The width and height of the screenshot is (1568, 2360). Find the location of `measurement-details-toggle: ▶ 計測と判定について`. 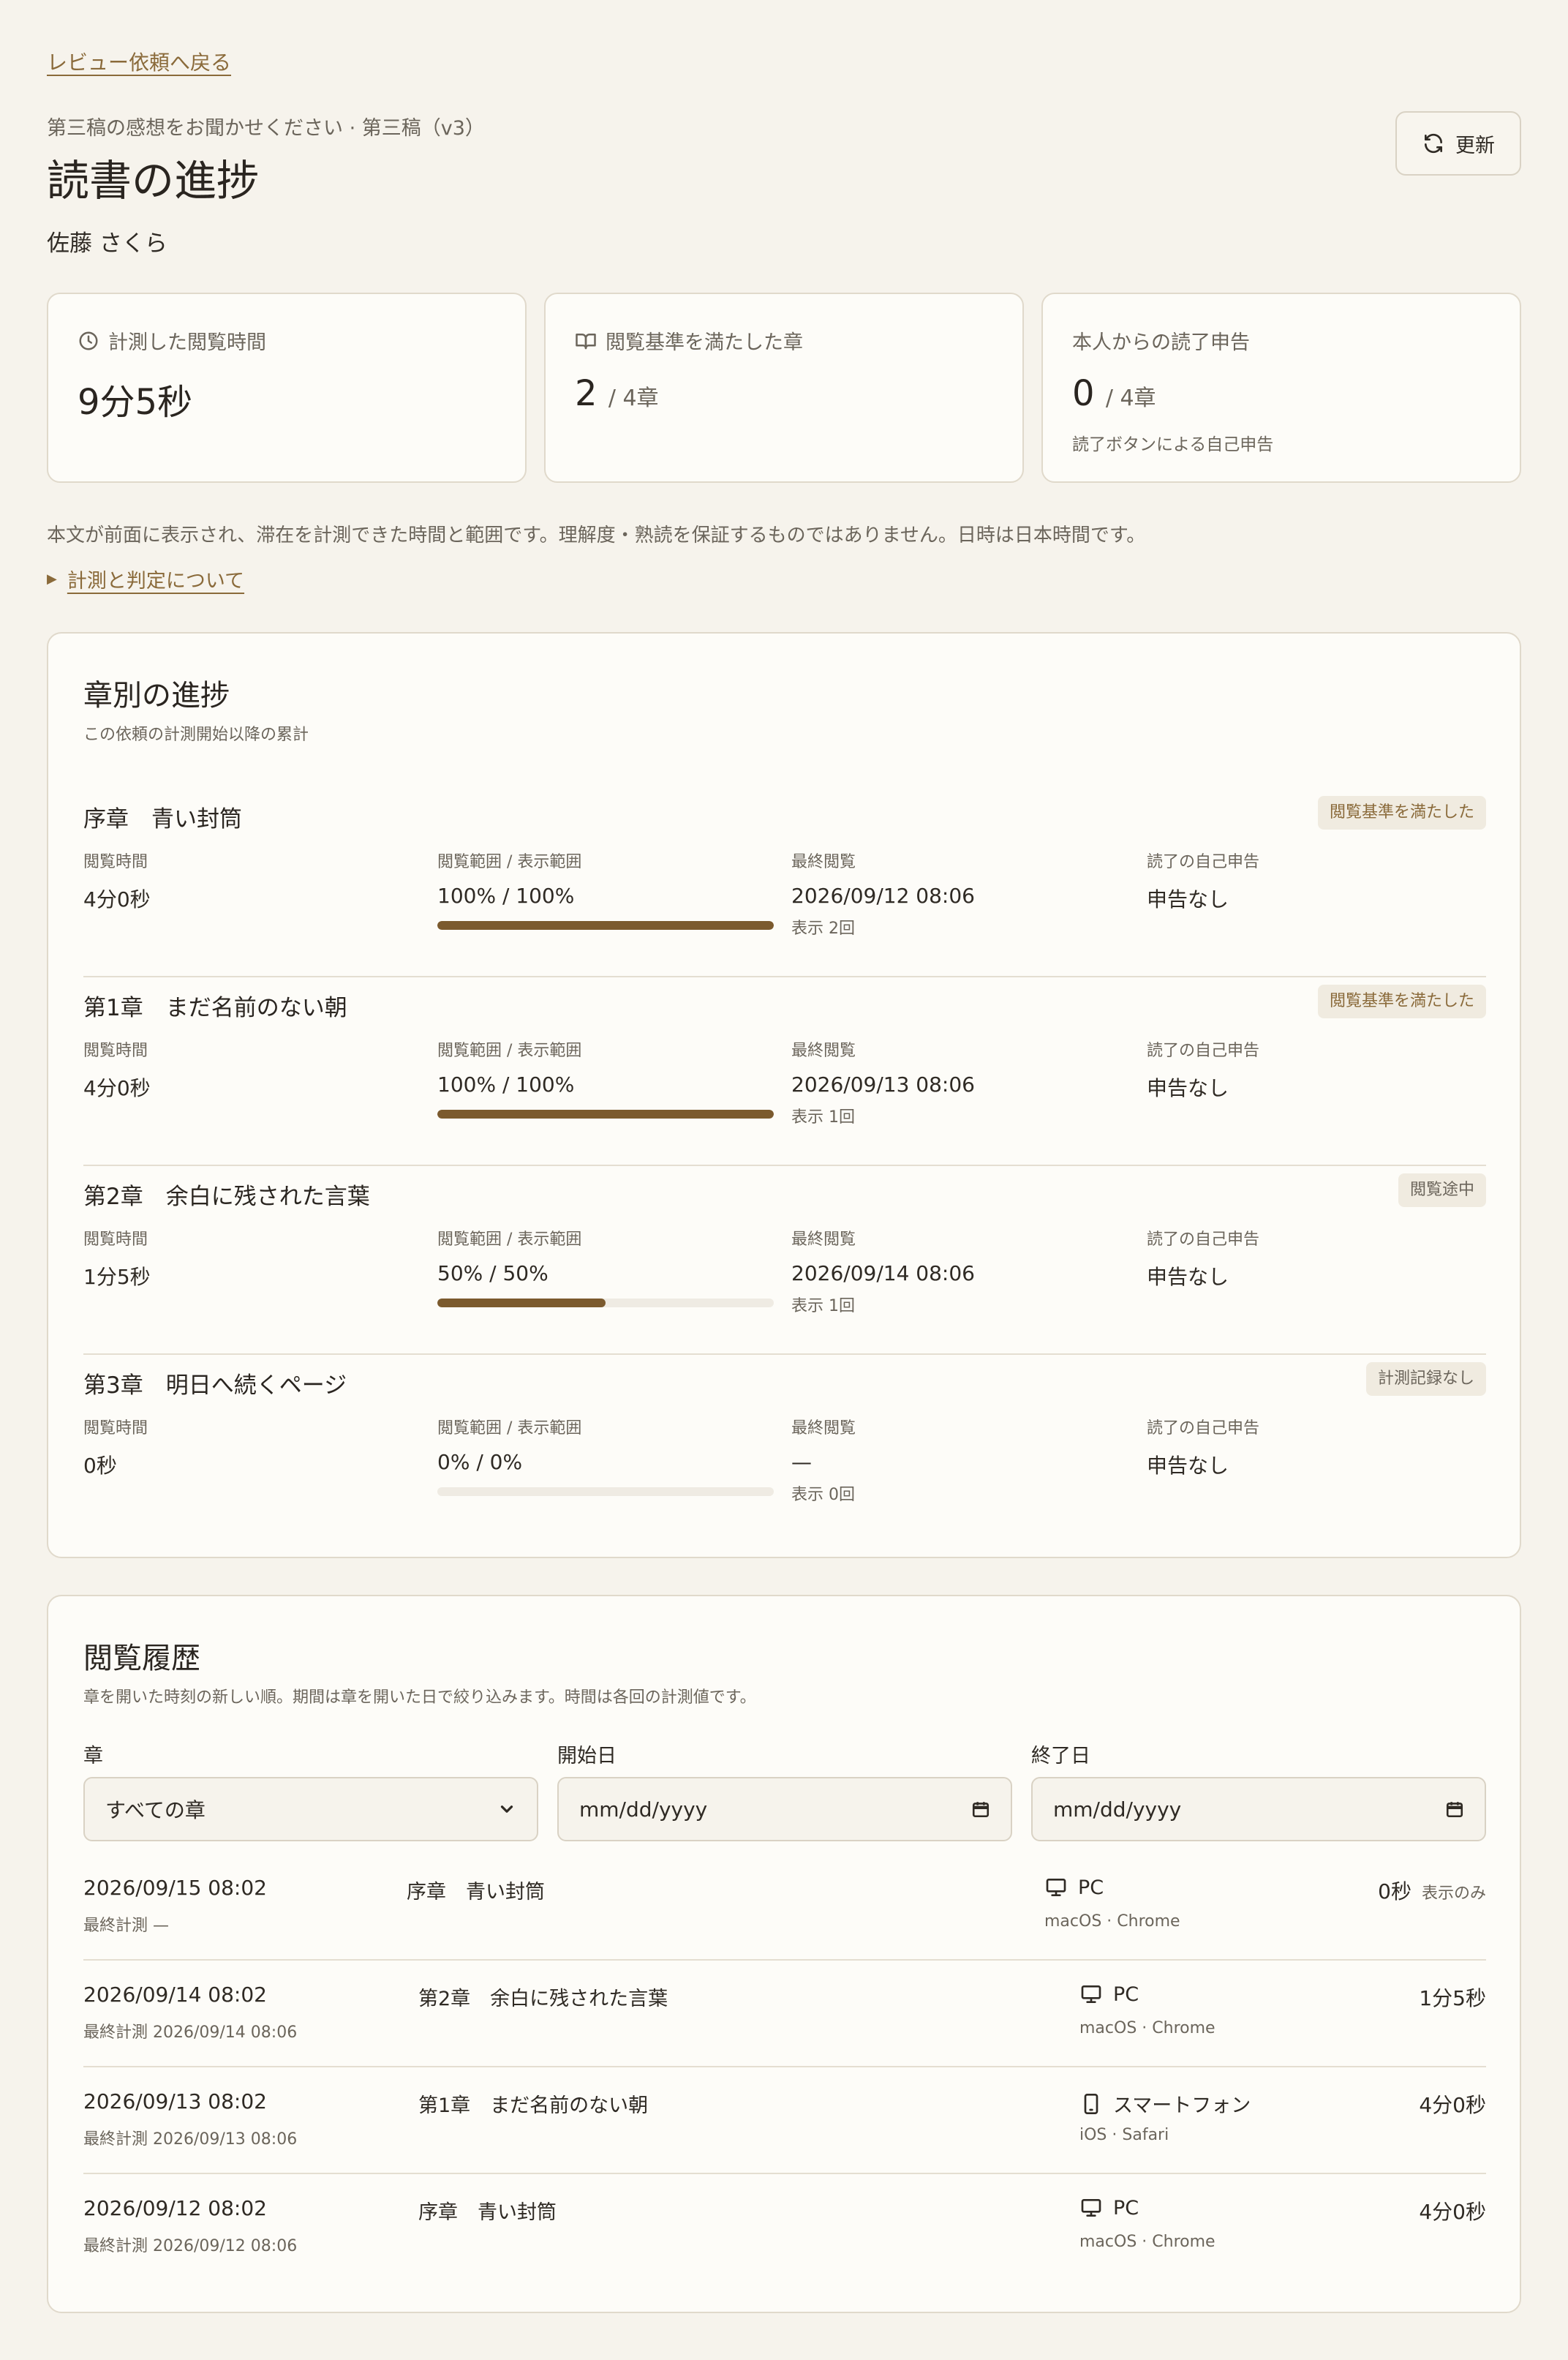

measurement-details-toggle: ▶ 計測と判定について is located at coordinates (145, 579).